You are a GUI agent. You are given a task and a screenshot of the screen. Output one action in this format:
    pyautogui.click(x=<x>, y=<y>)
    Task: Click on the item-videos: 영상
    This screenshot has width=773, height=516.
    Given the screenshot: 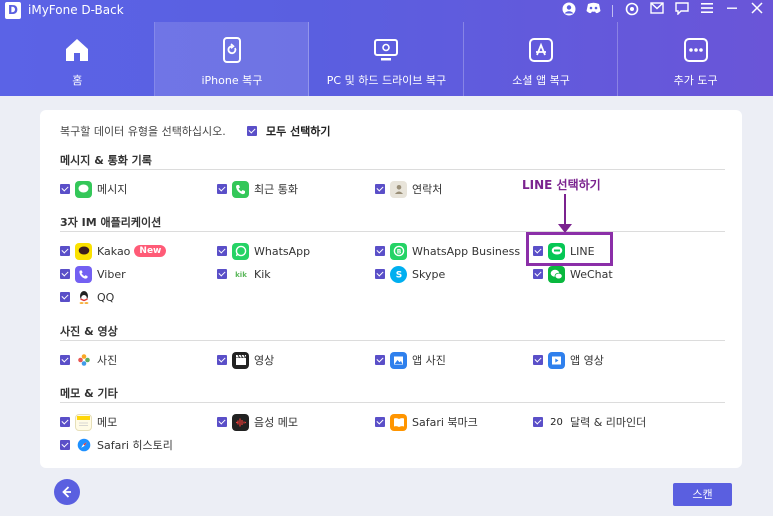 What is the action you would take?
    pyautogui.click(x=245, y=360)
    